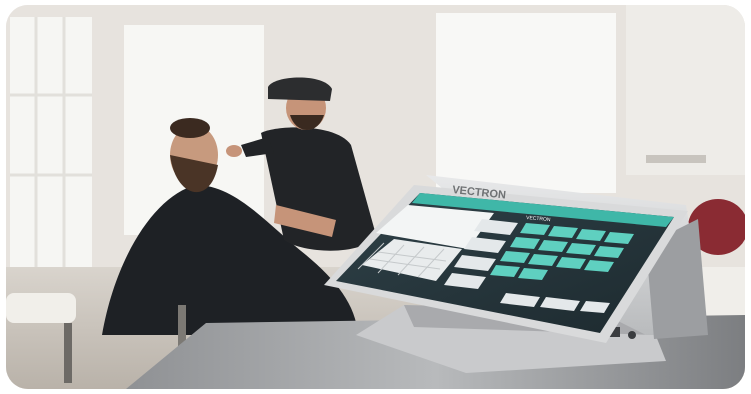 The width and height of the screenshot is (751, 394). Describe the element at coordinates (526, 103) in the screenshot. I see `window-right` at that location.